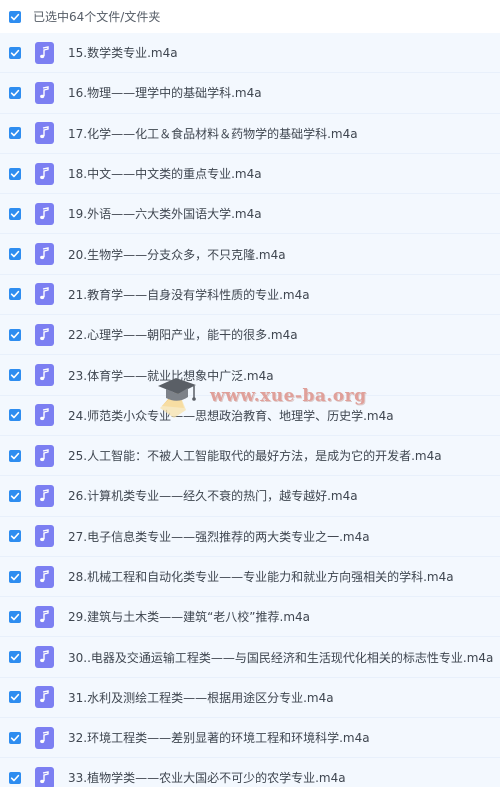  I want to click on file-row: 24.师范类小众专业——思想政治教育、地理学、历史学.m4a, so click(250, 415).